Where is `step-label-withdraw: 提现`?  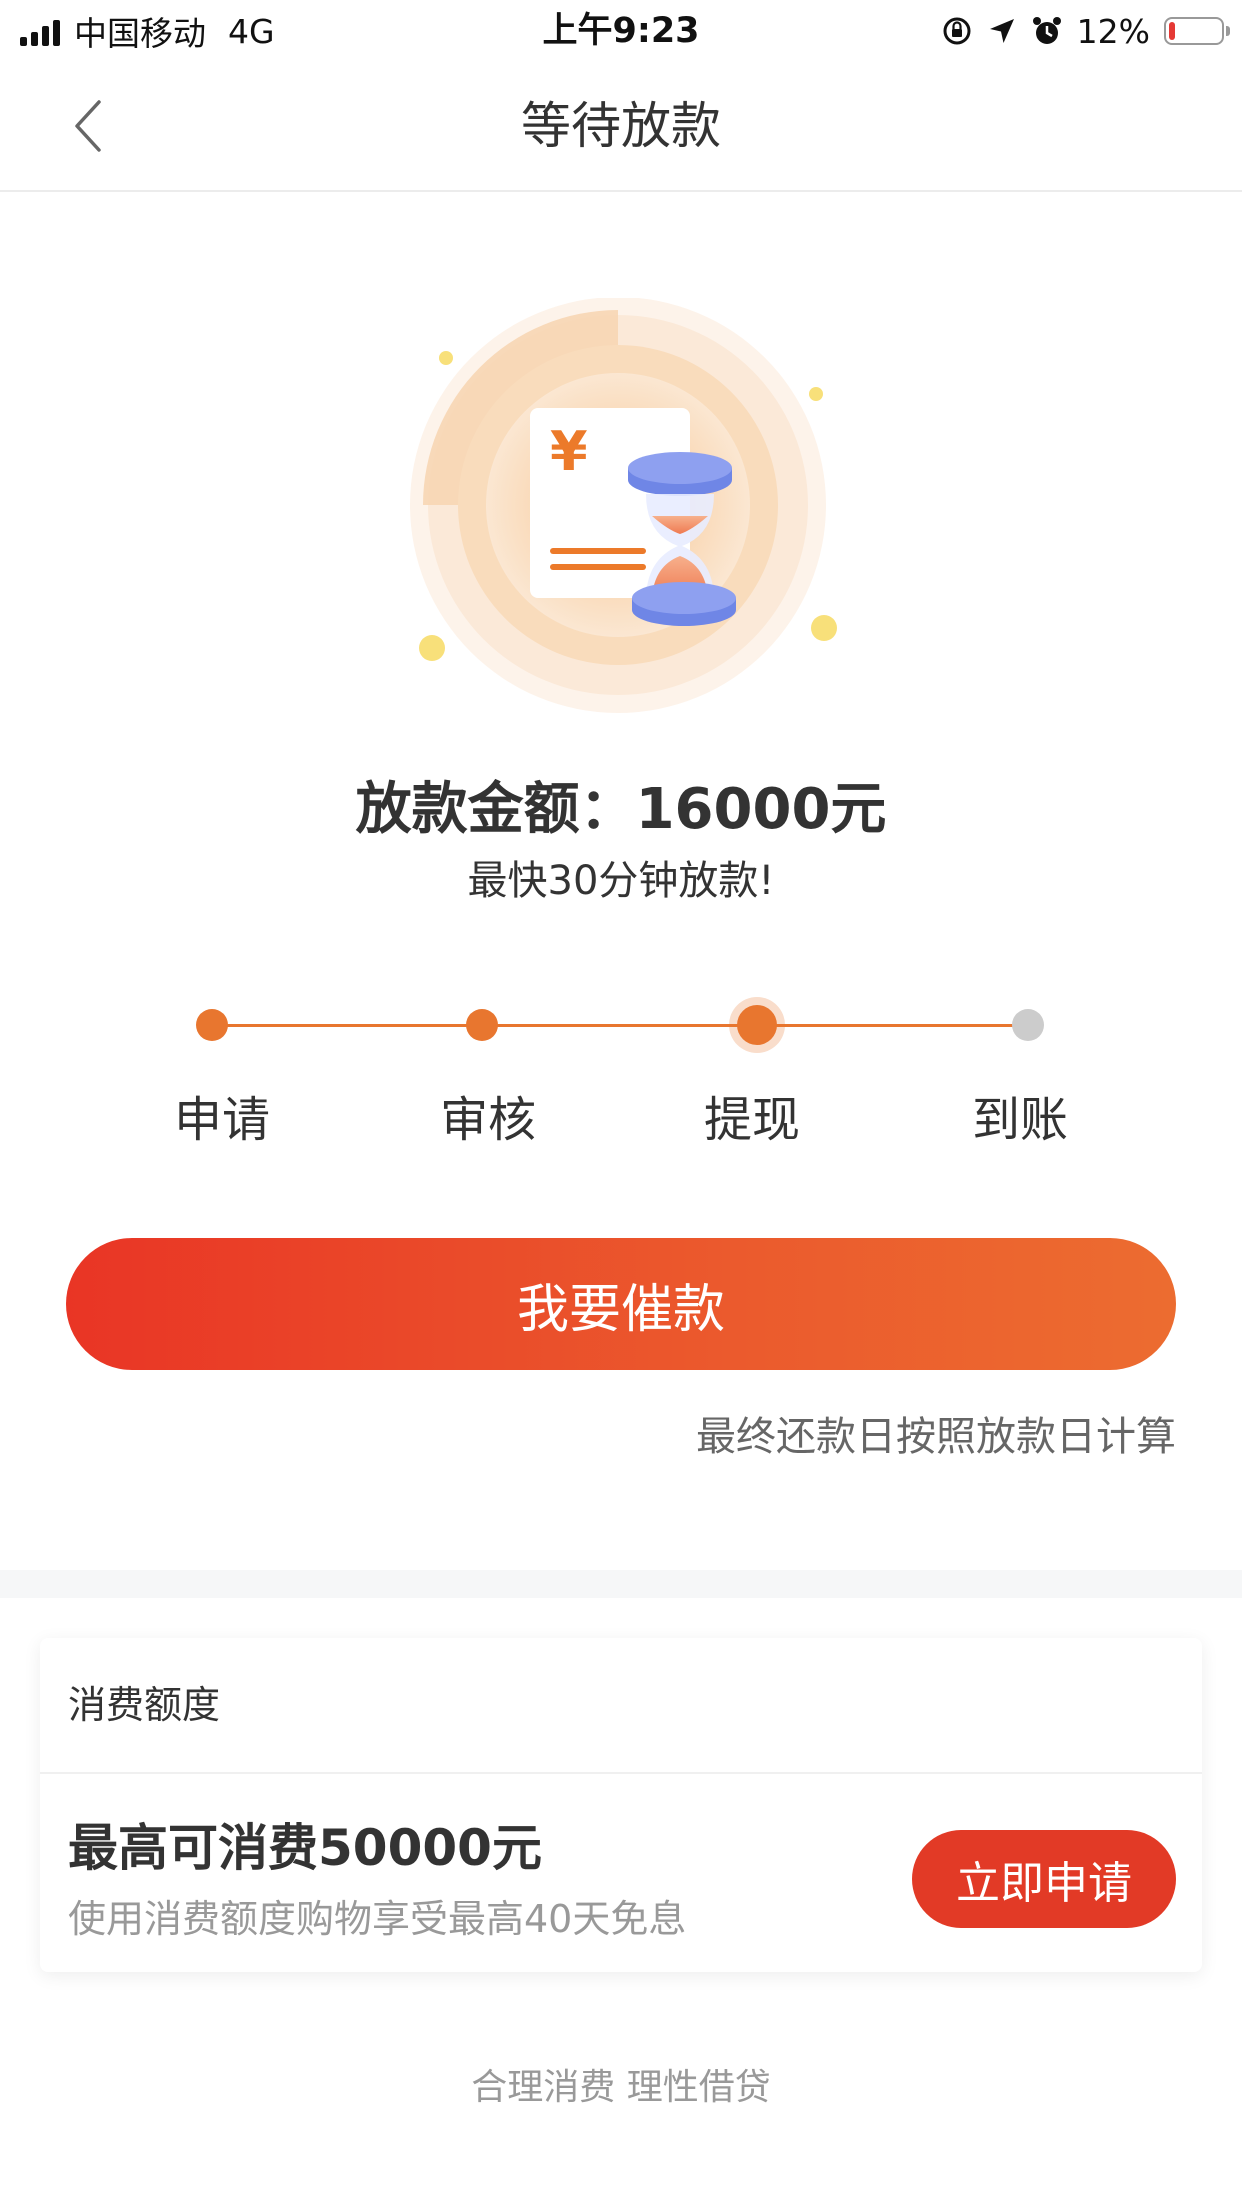
step-label-withdraw: 提现 is located at coordinates (751, 1120).